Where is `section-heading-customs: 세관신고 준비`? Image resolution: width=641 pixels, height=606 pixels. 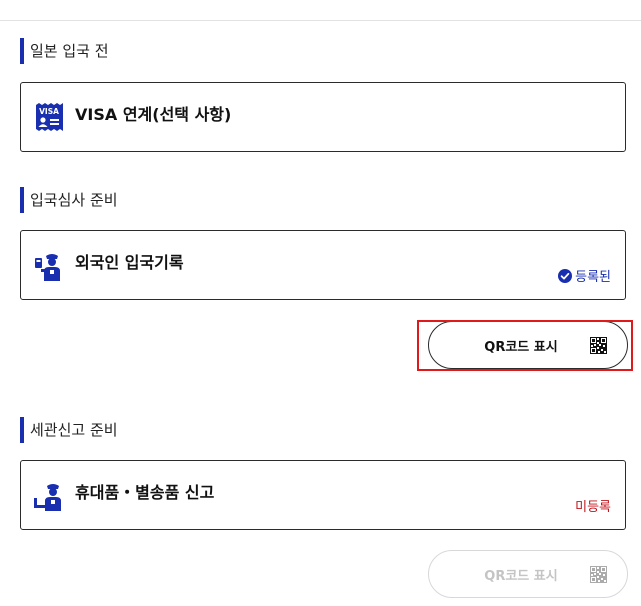
section-heading-customs: 세관신고 준비 is located at coordinates (69, 430).